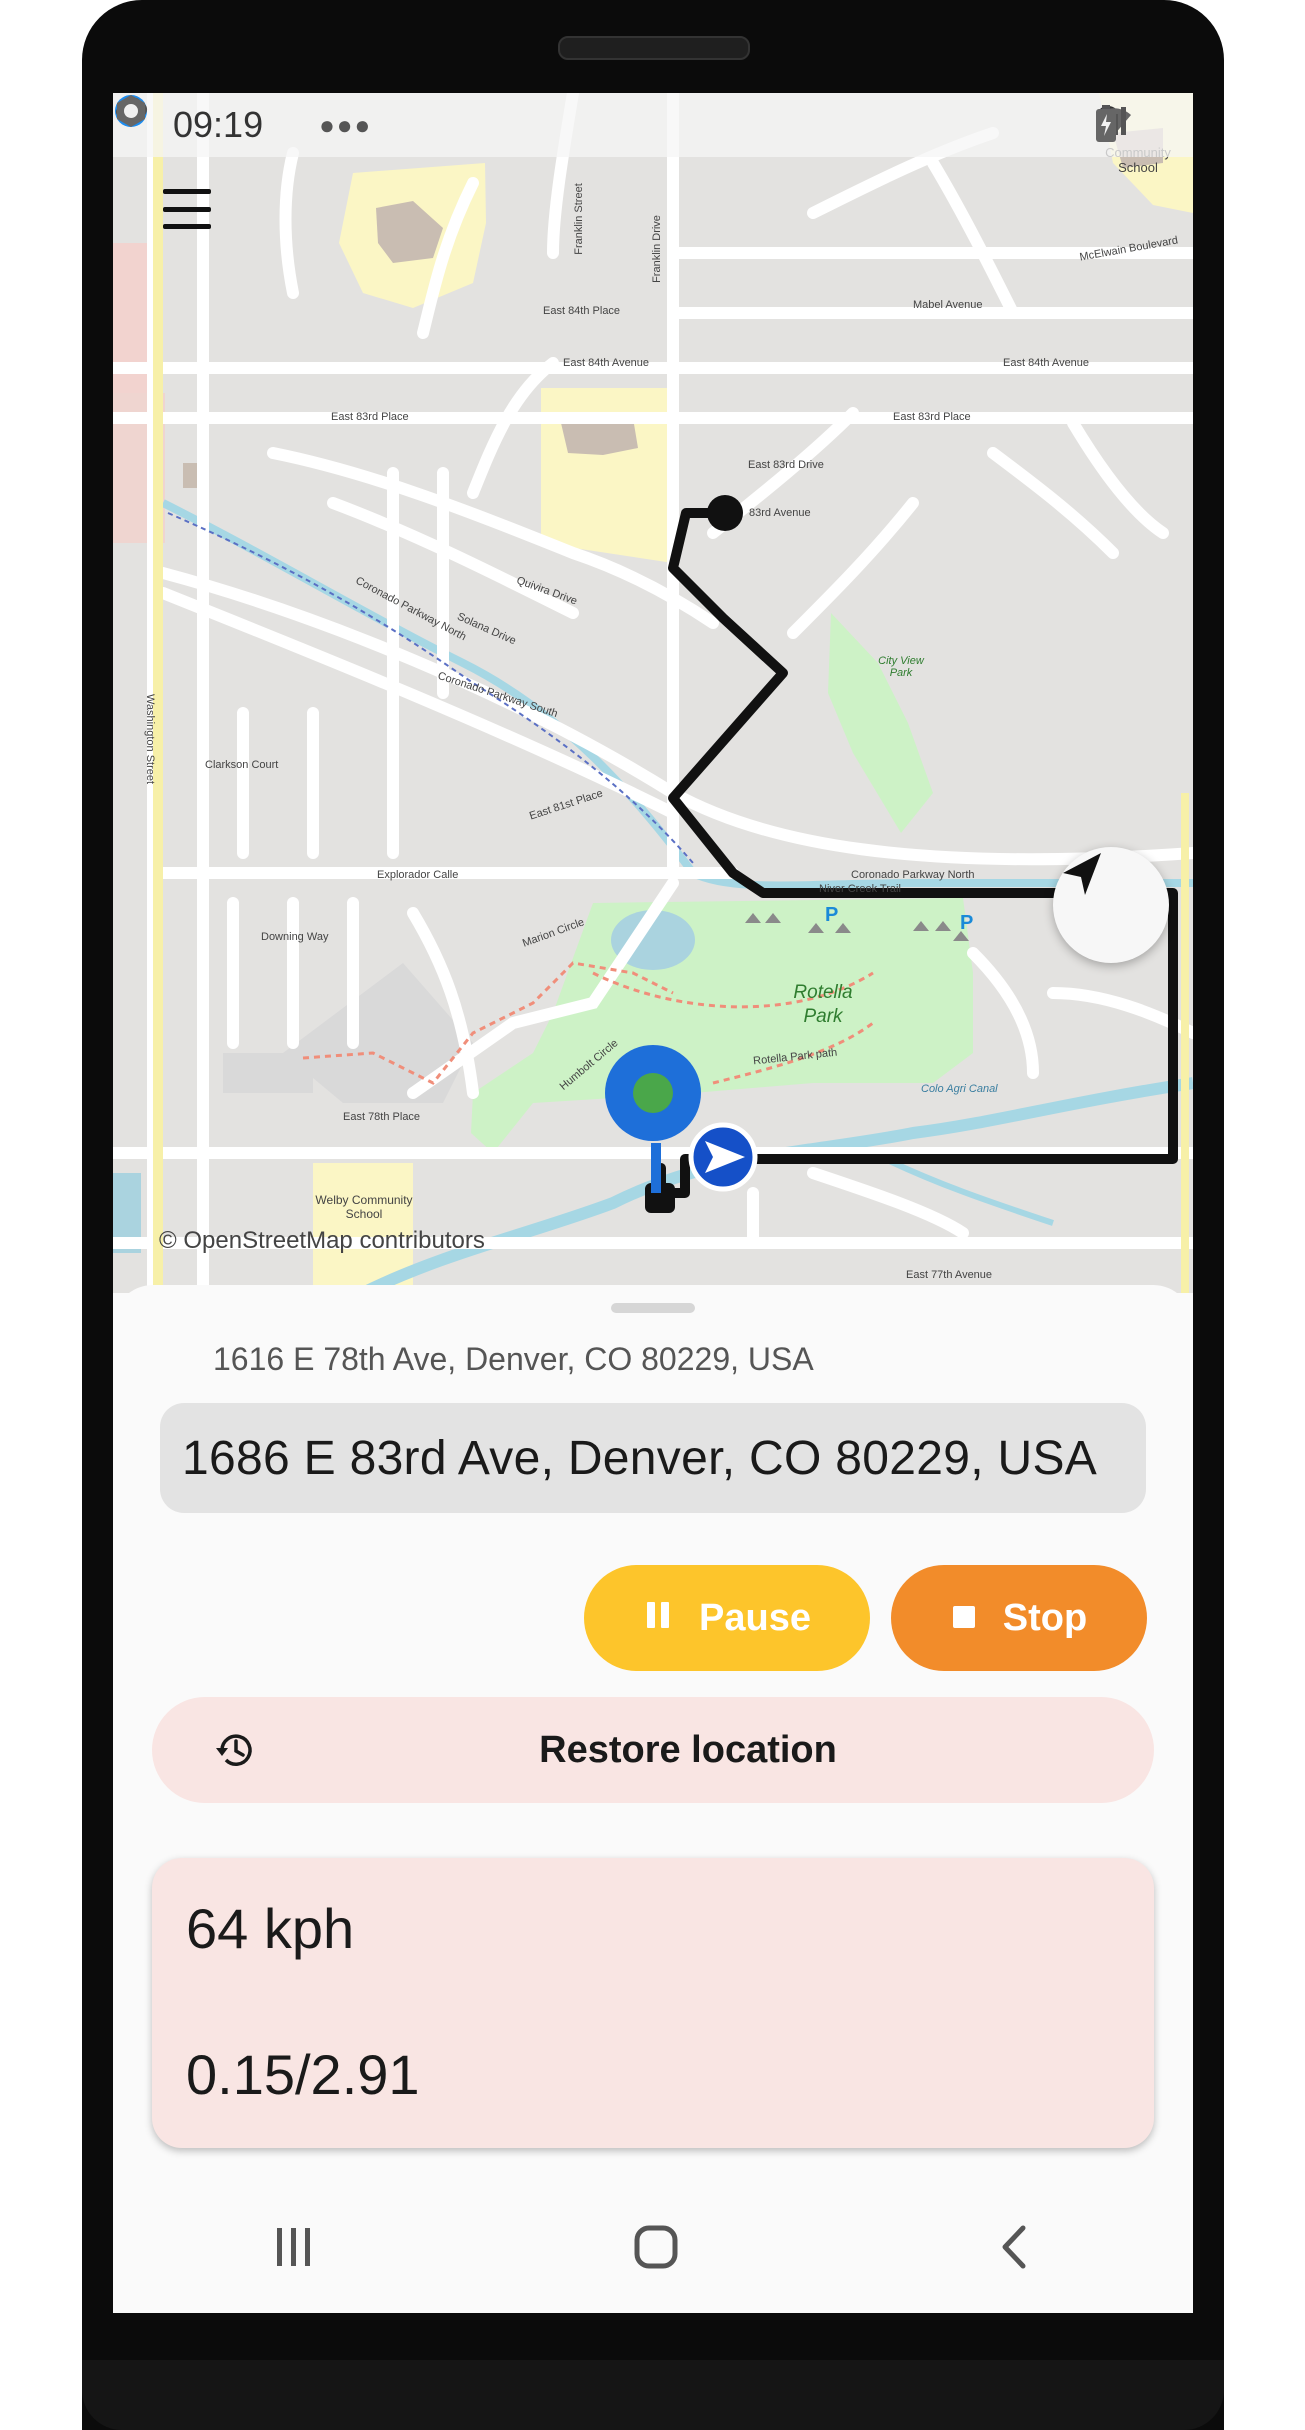 This screenshot has height=2430, width=1305. Describe the element at coordinates (187, 191) in the screenshot. I see `hamburger-line-top` at that location.